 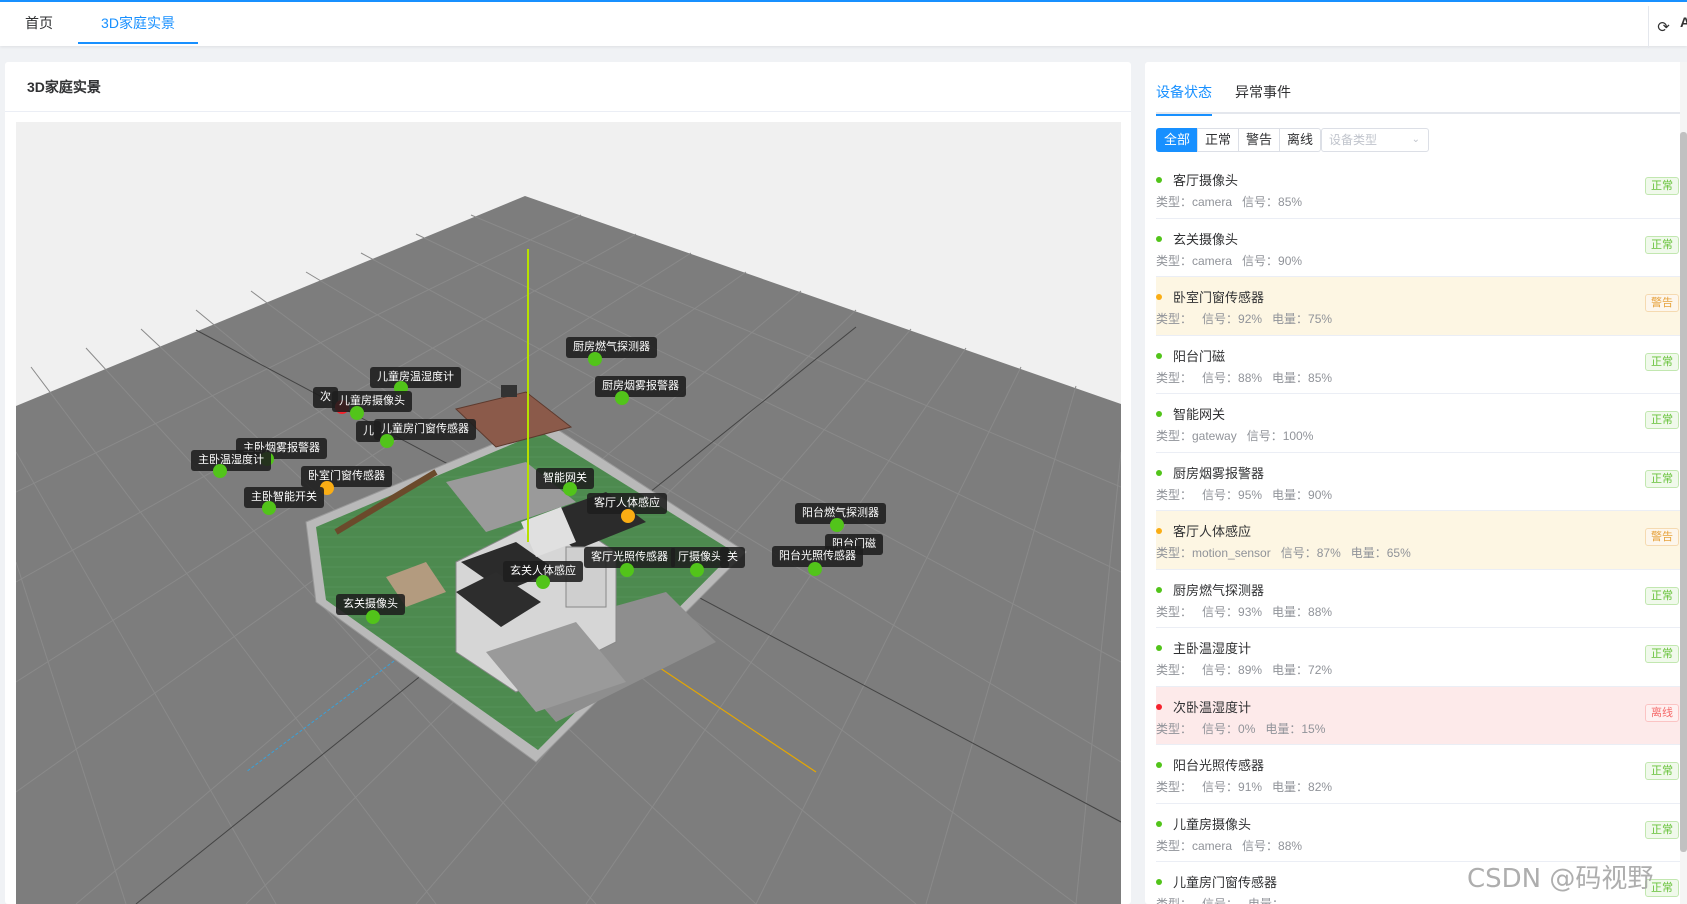 I want to click on tab-device-status: 设备状态, so click(x=1184, y=89).